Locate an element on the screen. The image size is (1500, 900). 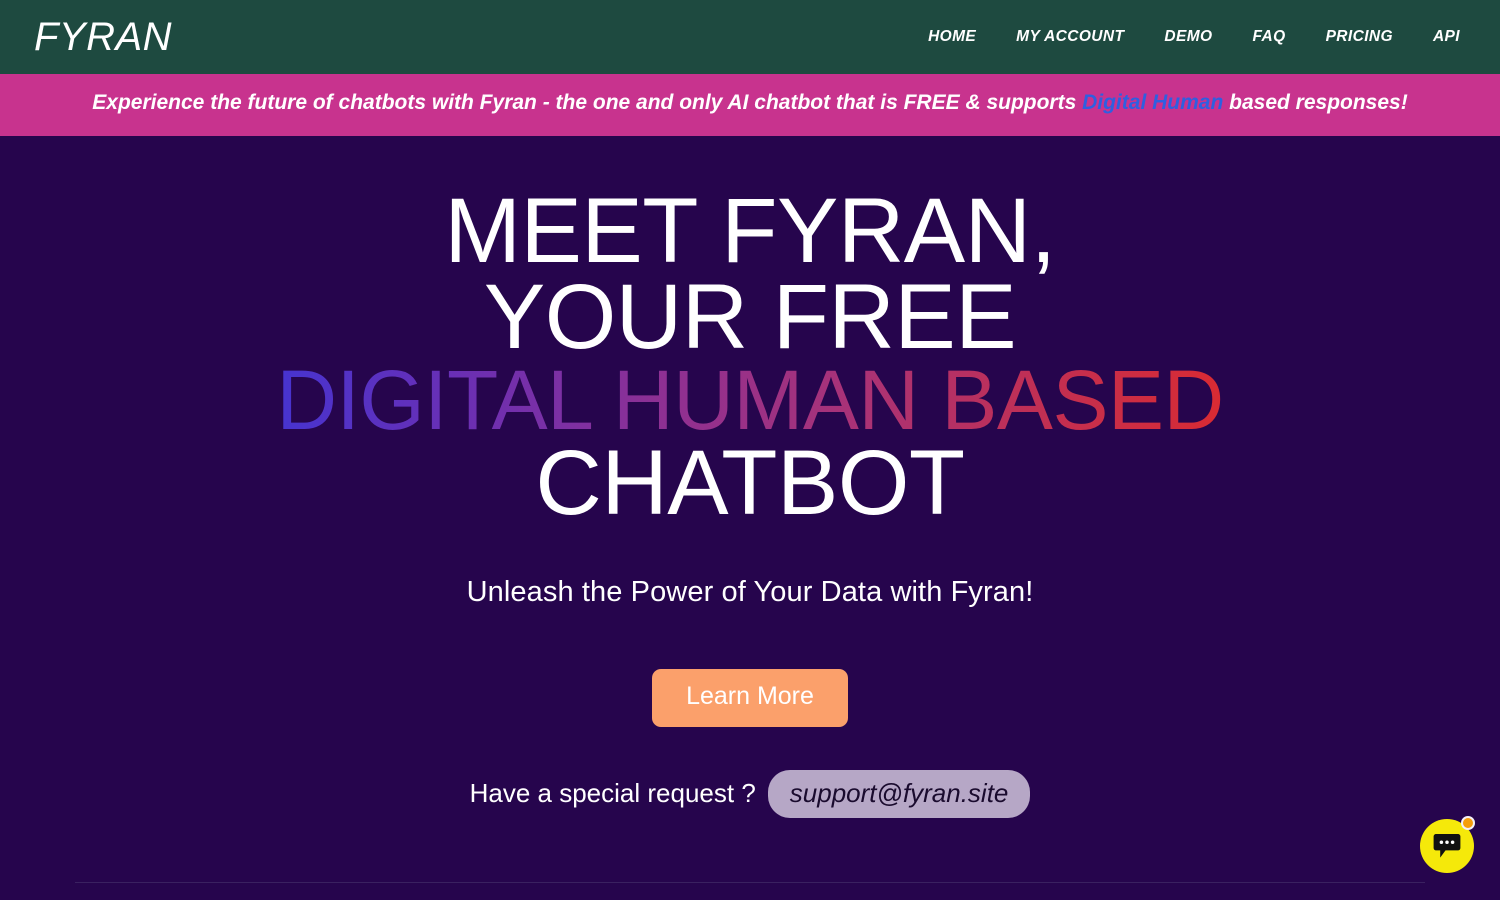
learn-more-button: Learn More is located at coordinates (750, 698).